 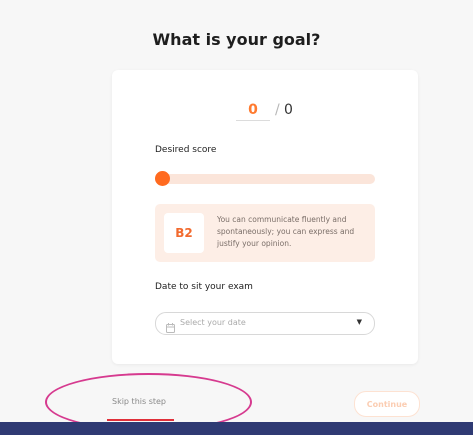 I want to click on score-max: 0, so click(x=288, y=110).